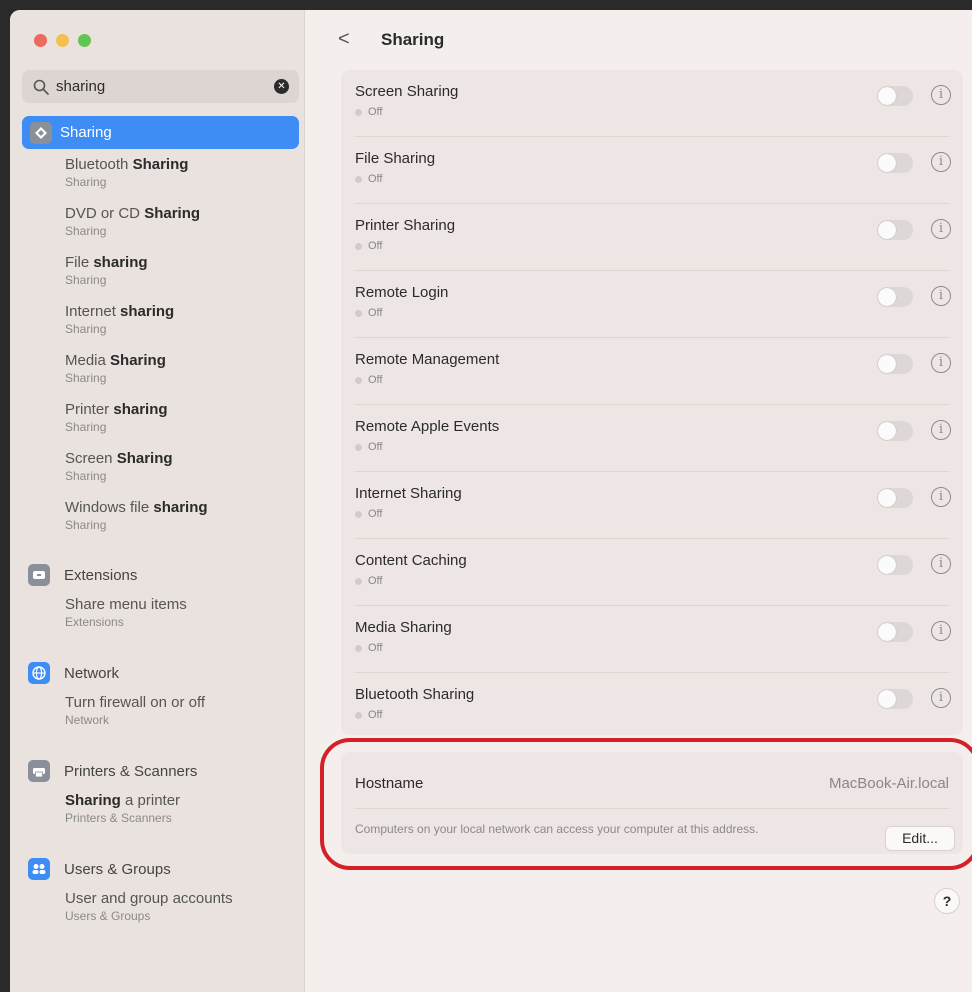  I want to click on result-title: File sharing, so click(106, 262).